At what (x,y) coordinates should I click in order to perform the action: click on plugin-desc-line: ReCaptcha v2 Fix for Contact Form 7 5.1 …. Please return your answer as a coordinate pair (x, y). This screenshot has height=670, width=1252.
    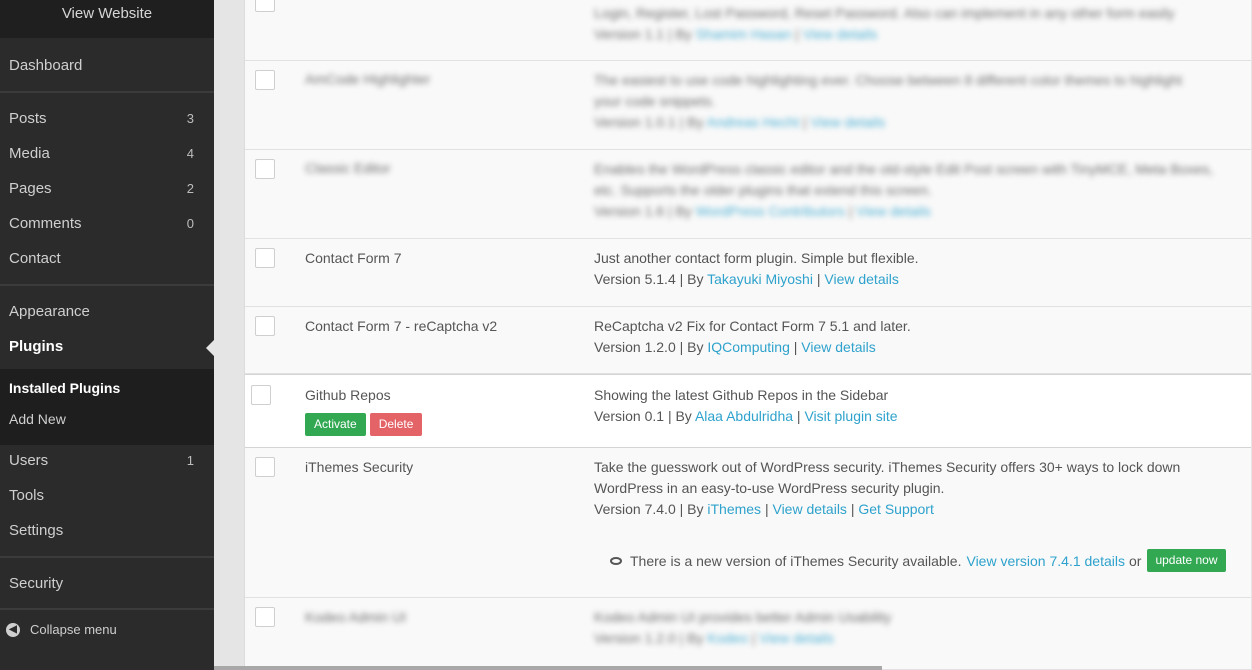
    Looking at the image, I should click on (752, 326).